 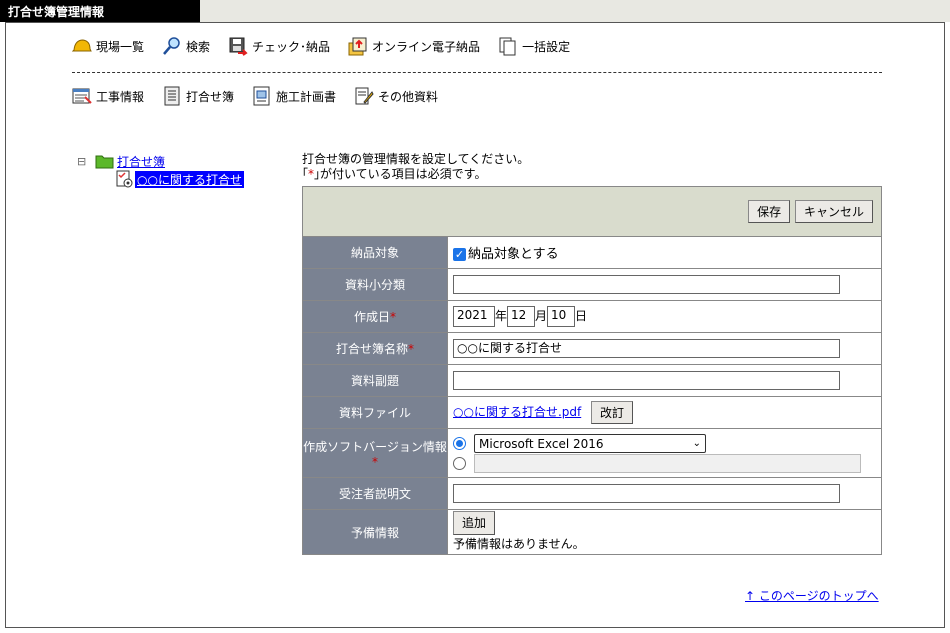 I want to click on row-subtitle: 資料副題, so click(x=592, y=380).